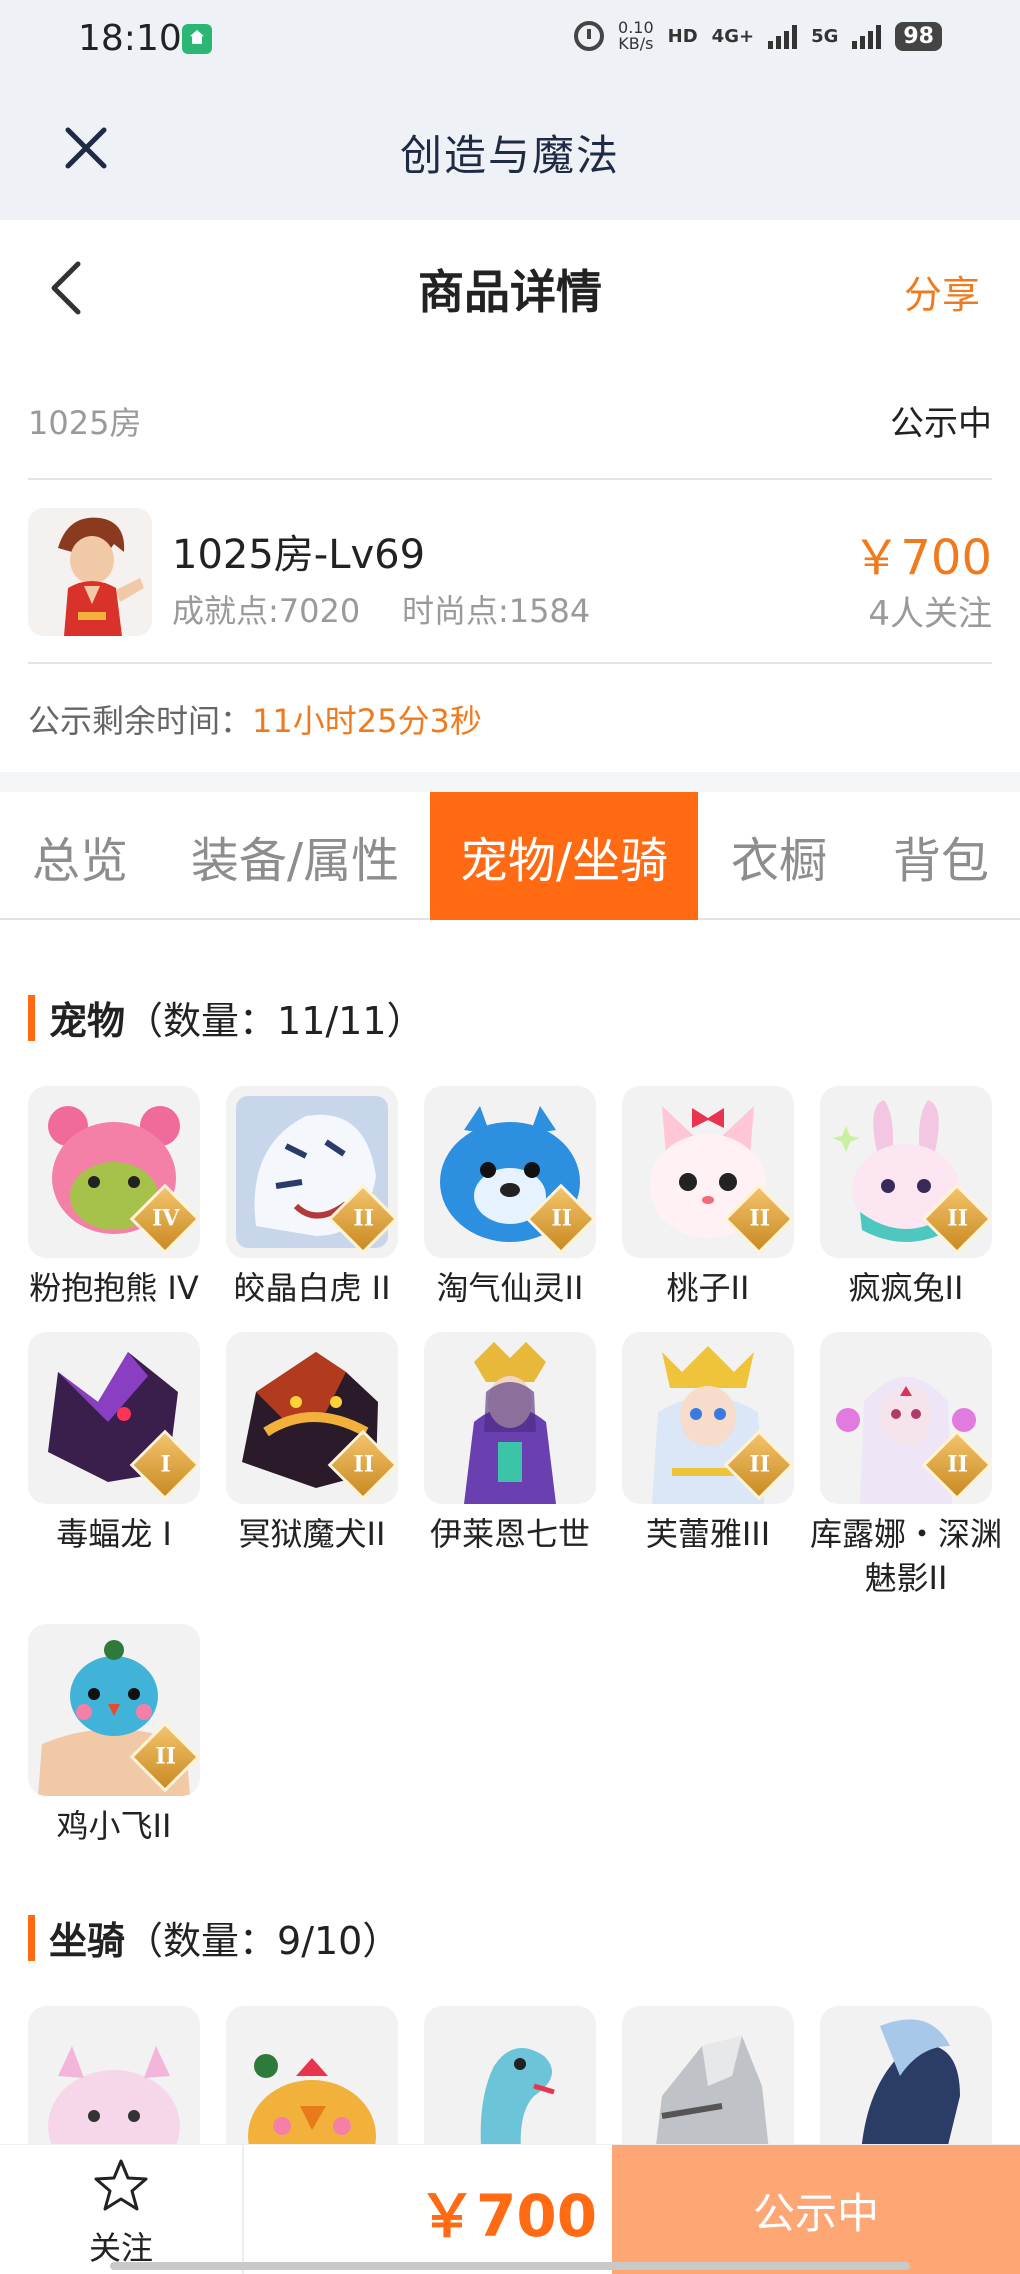  What do you see at coordinates (708, 1288) in the screenshot?
I see `pet-name: 桃子II` at bounding box center [708, 1288].